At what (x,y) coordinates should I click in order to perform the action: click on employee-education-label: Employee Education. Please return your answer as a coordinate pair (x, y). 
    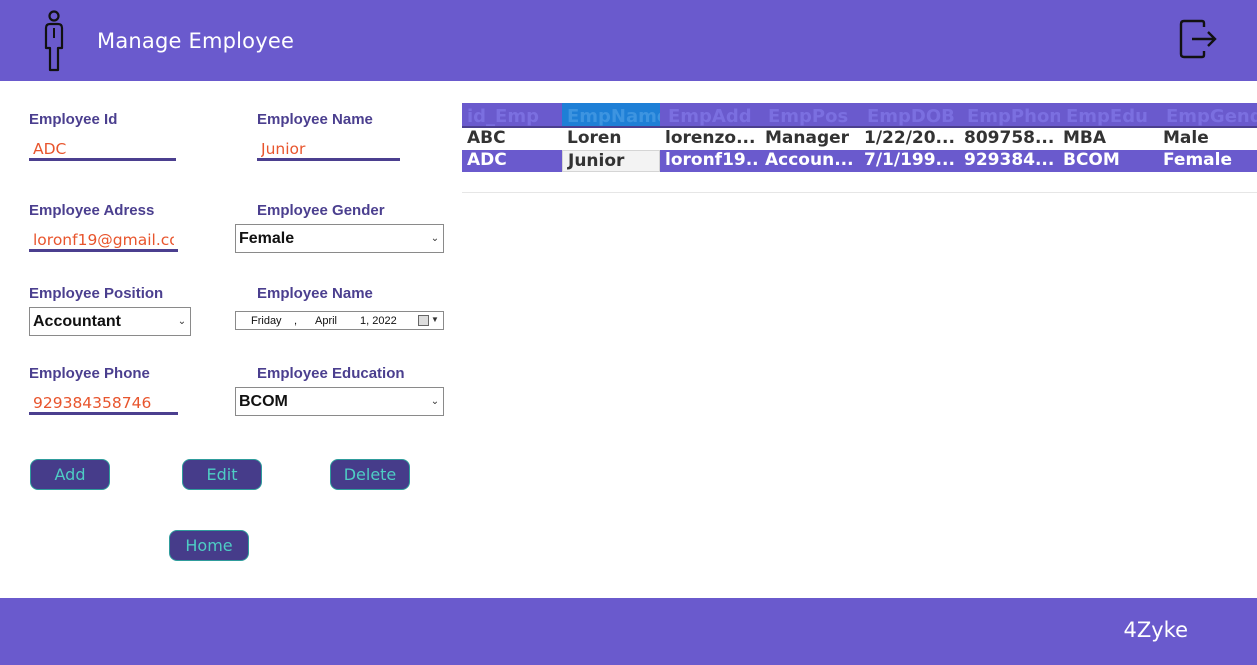
    Looking at the image, I should click on (331, 373).